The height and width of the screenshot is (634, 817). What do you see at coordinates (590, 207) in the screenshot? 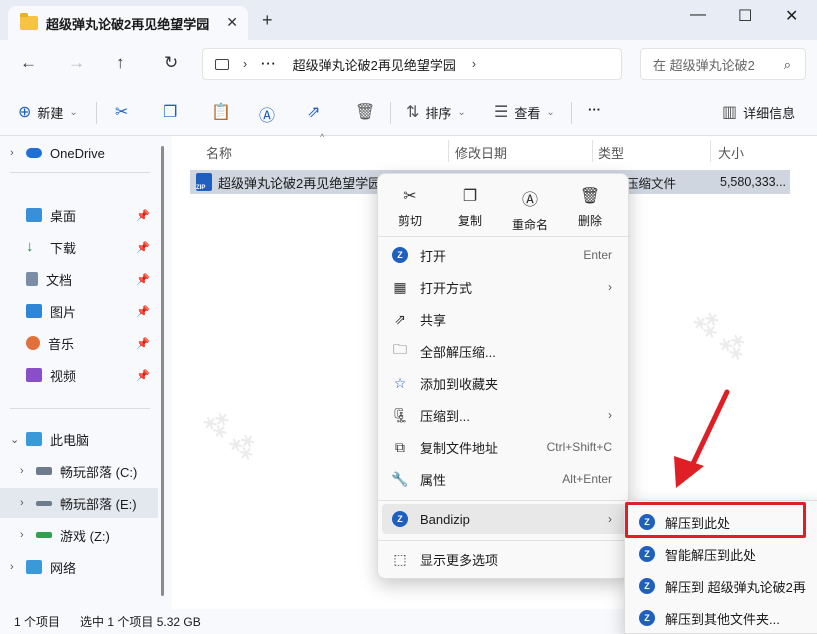
I see `delete-button: 🗑 删除` at bounding box center [590, 207].